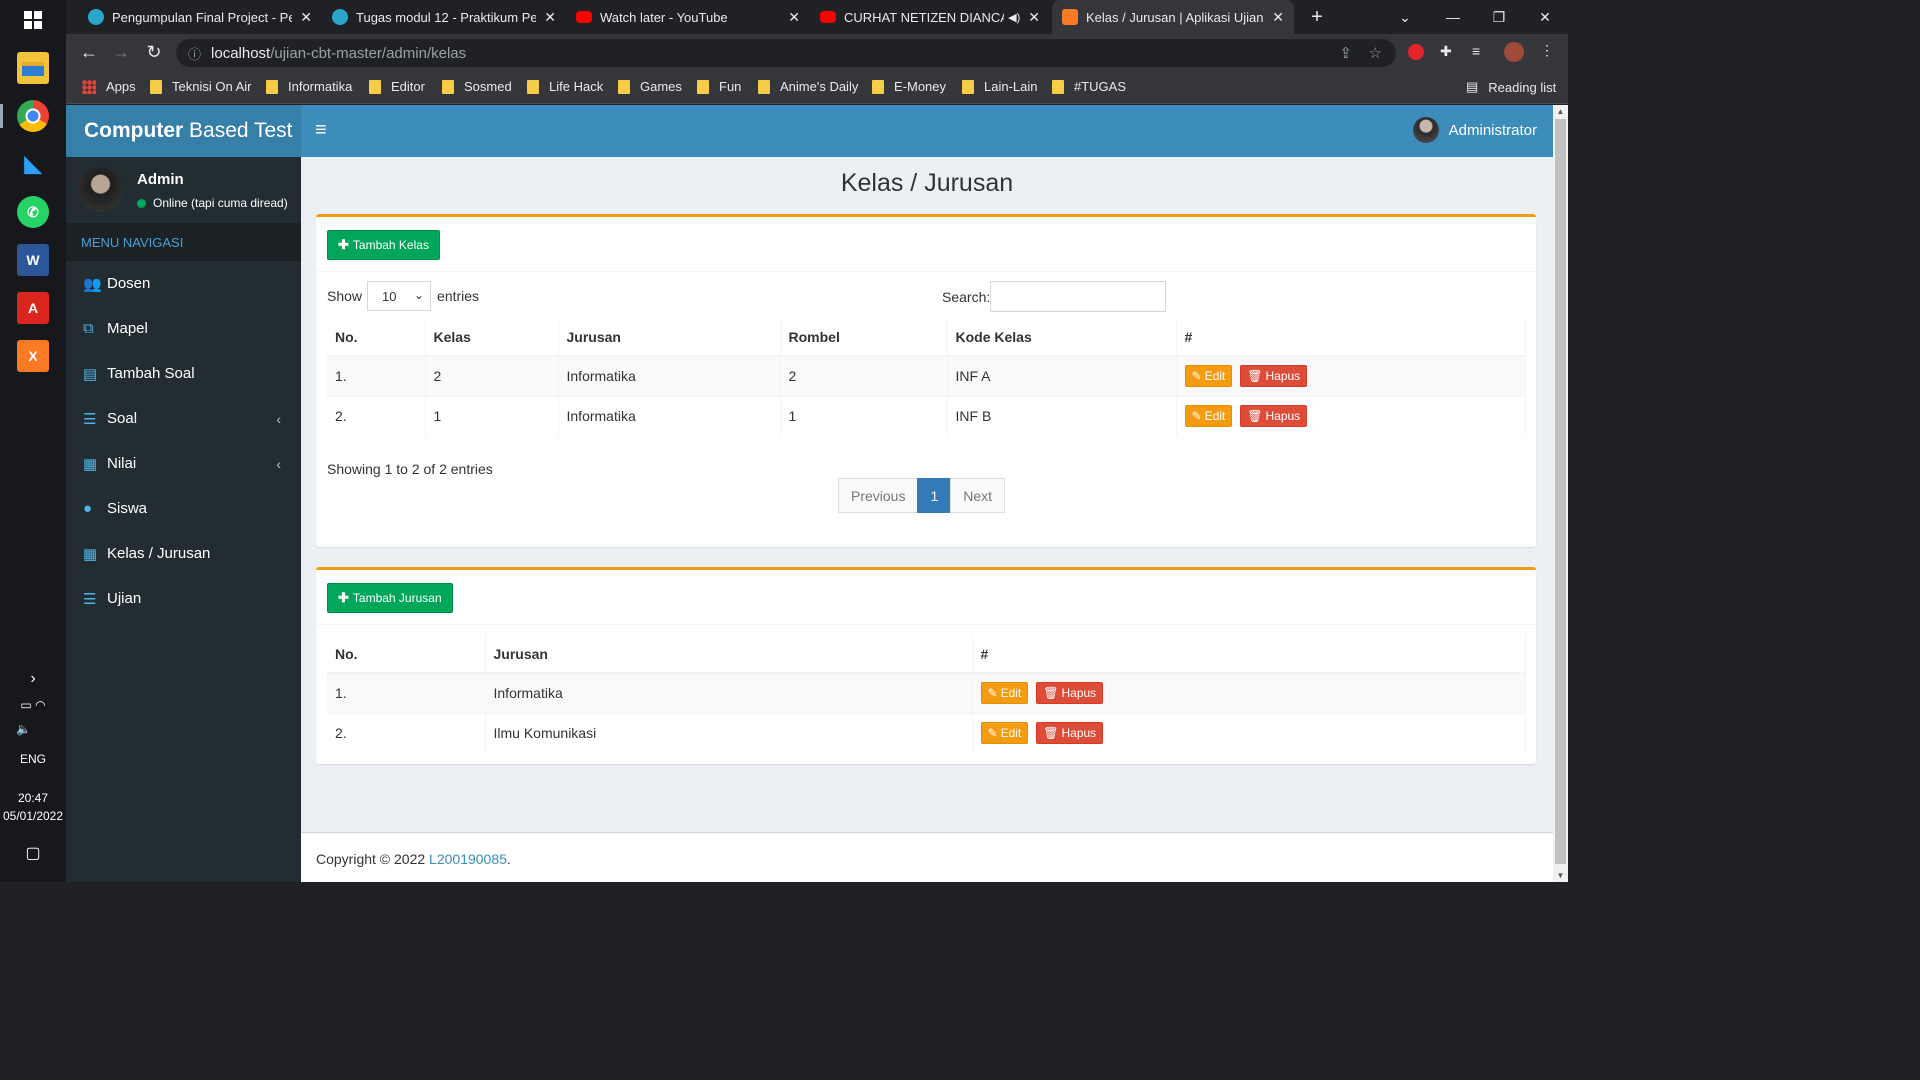 The height and width of the screenshot is (1080, 1920). What do you see at coordinates (33, 164) in the screenshot?
I see `vscode-icon: ◣` at bounding box center [33, 164].